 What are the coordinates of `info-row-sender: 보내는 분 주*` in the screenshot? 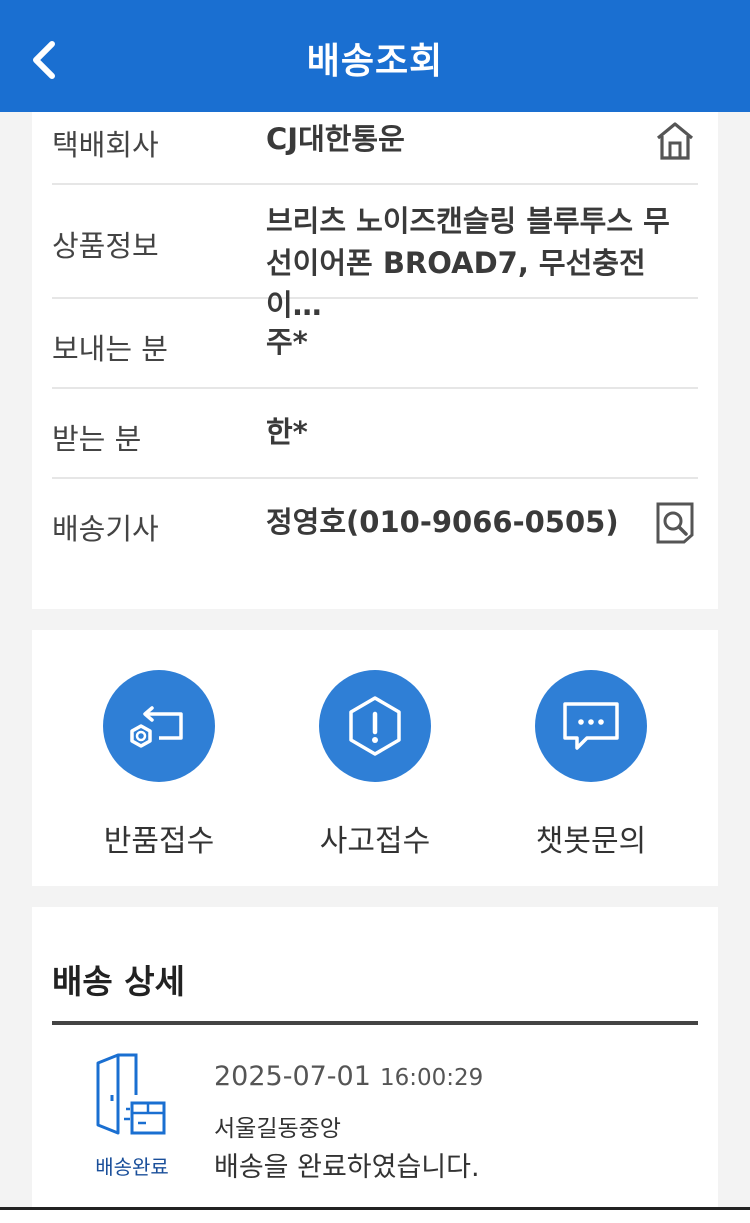 It's located at (375, 344).